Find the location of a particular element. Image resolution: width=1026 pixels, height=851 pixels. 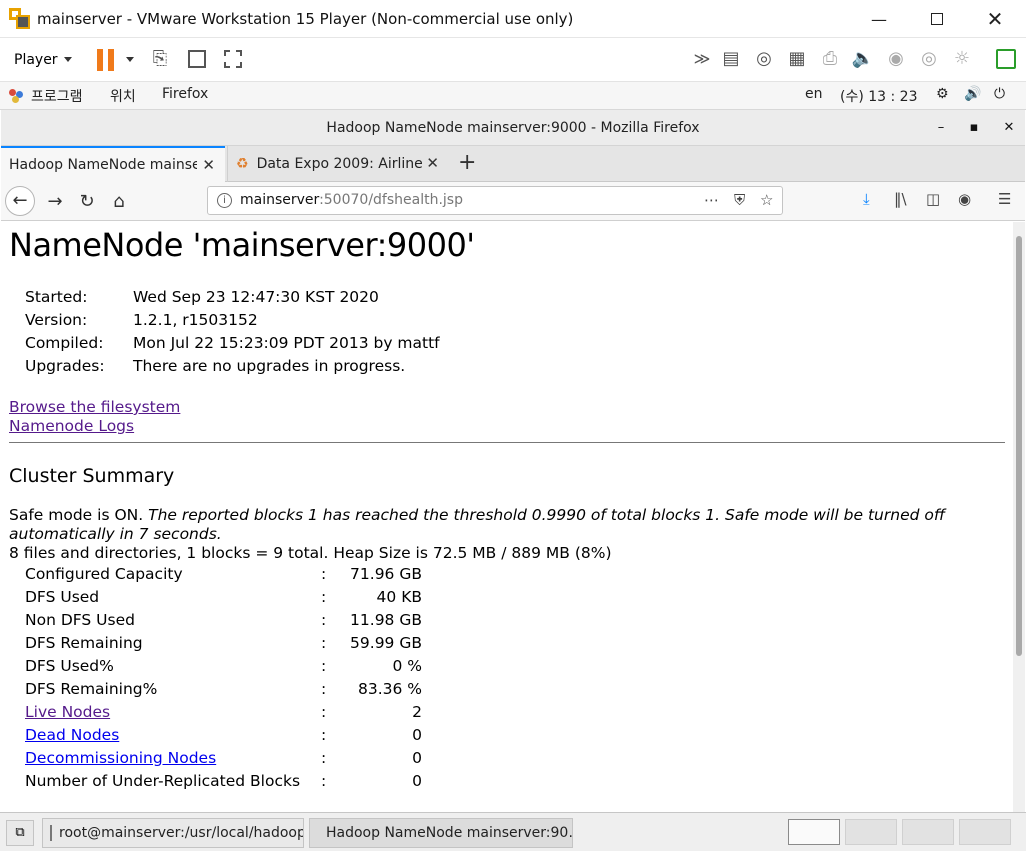

summary-value: 0 is located at coordinates (417, 735).